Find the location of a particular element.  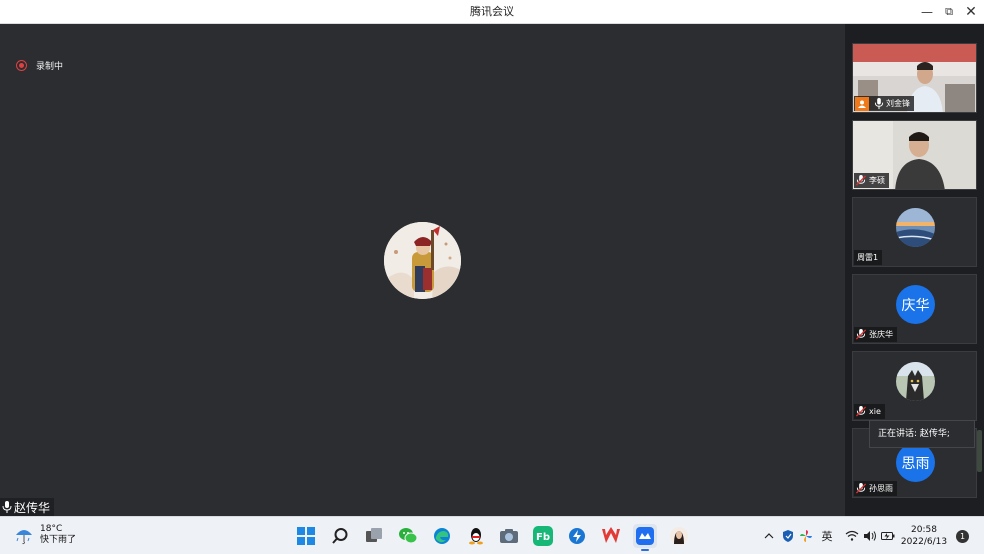

taskbar-app-wechat is located at coordinates (408, 536).